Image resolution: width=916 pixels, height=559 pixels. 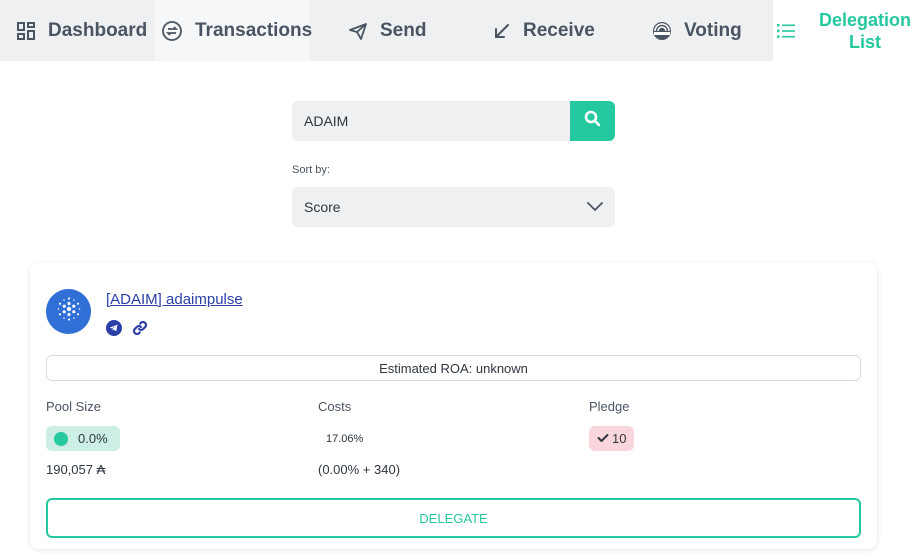 I want to click on tab-delegation-label-line1: Delegation, so click(x=865, y=19).